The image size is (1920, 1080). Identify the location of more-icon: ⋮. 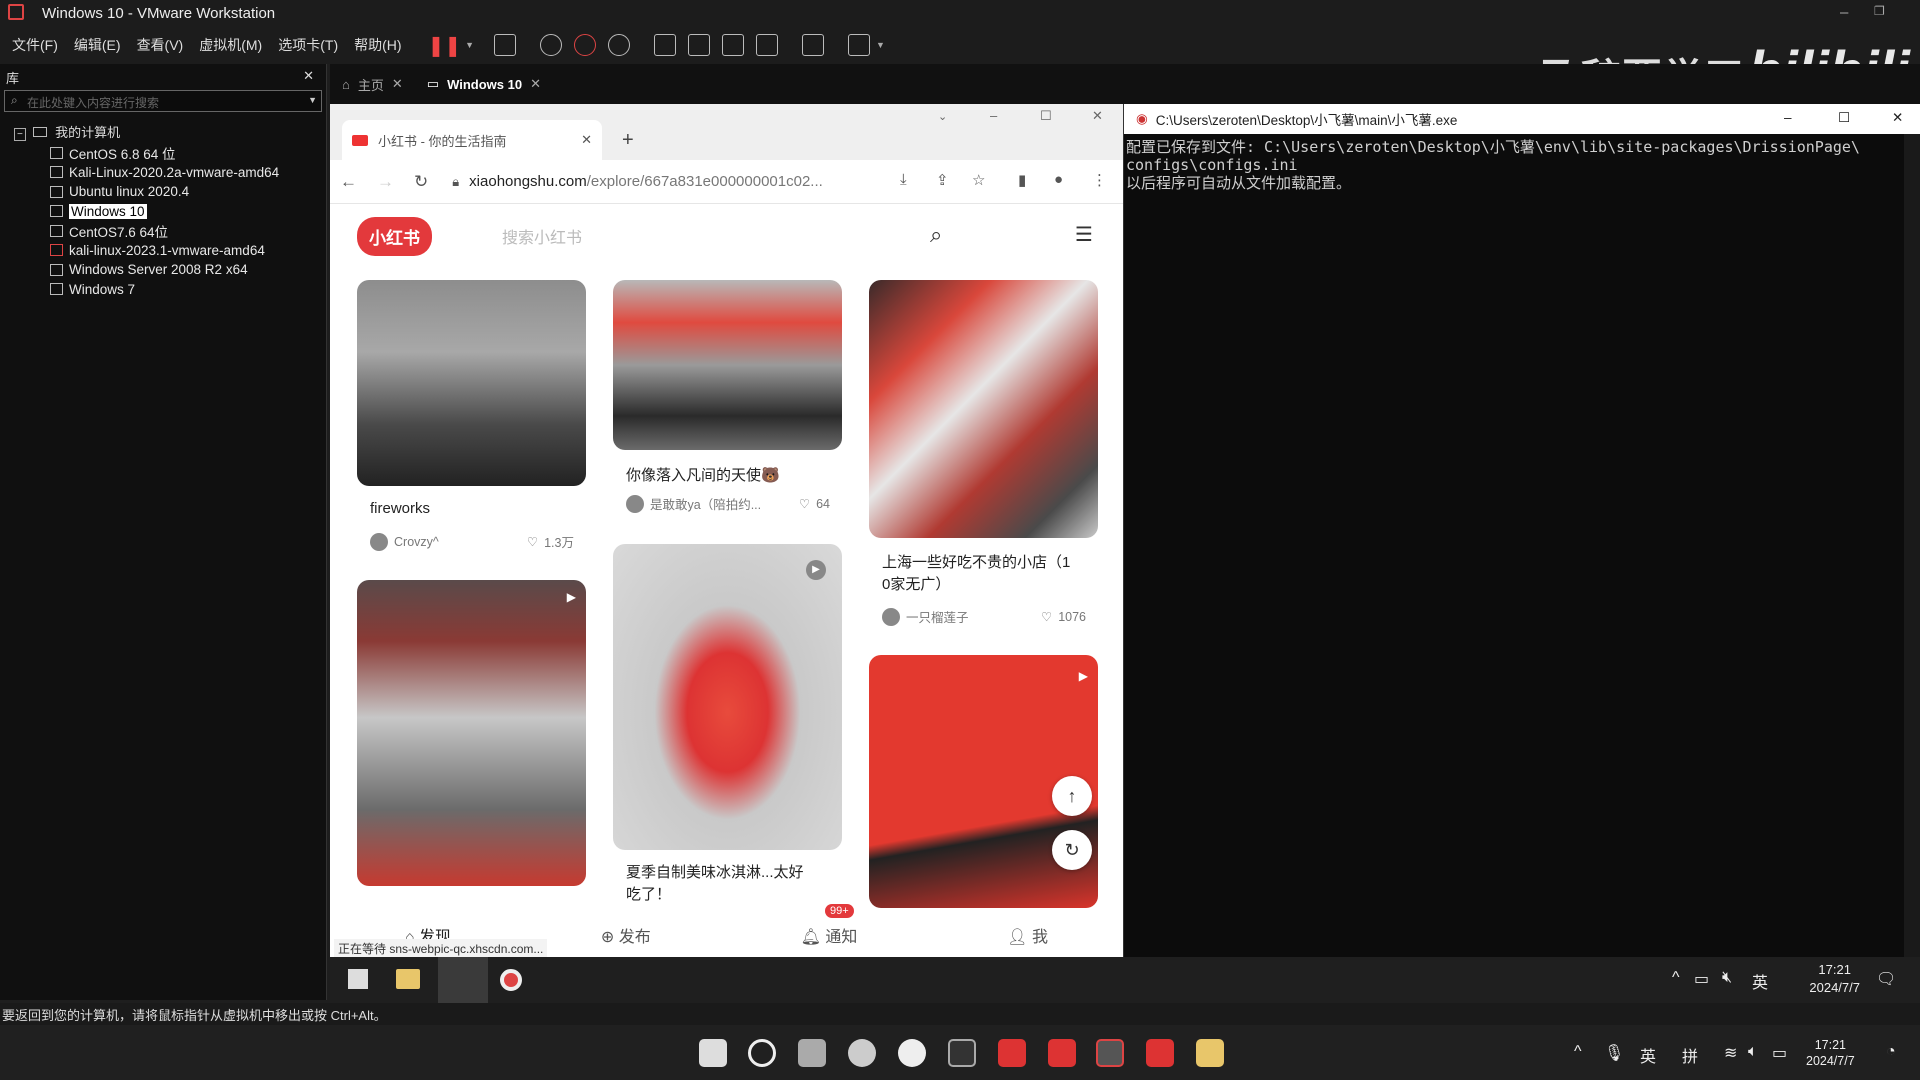
(1099, 180).